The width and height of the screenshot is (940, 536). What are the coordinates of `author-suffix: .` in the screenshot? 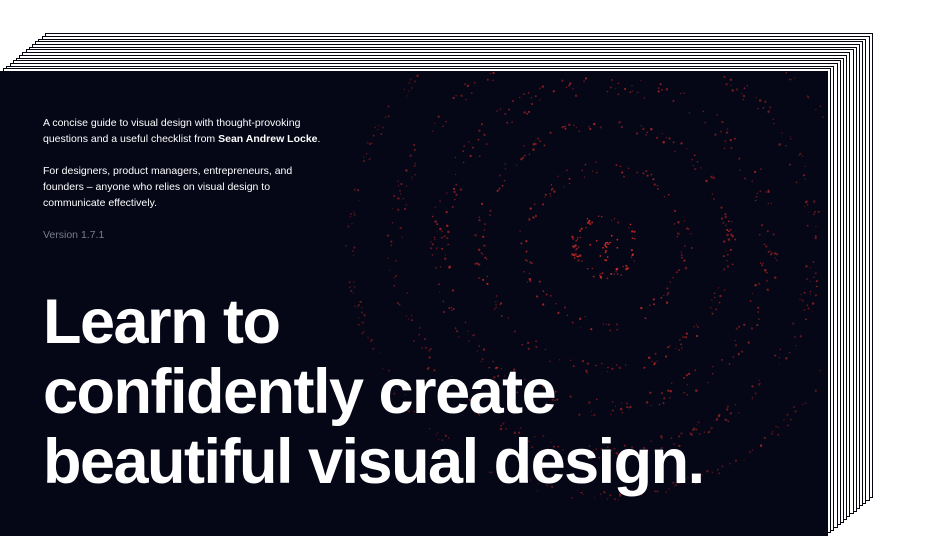 It's located at (319, 139).